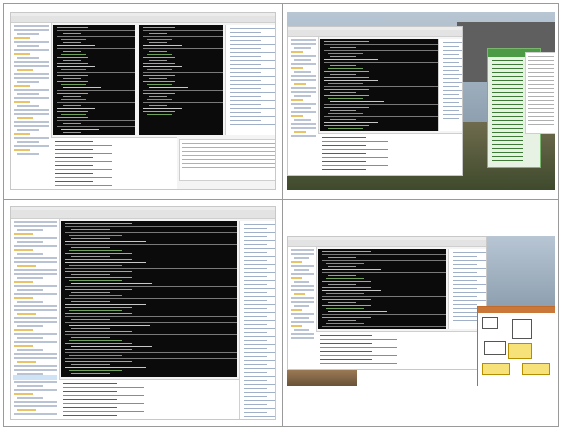  I want to click on variables-table, so click(227, 160).